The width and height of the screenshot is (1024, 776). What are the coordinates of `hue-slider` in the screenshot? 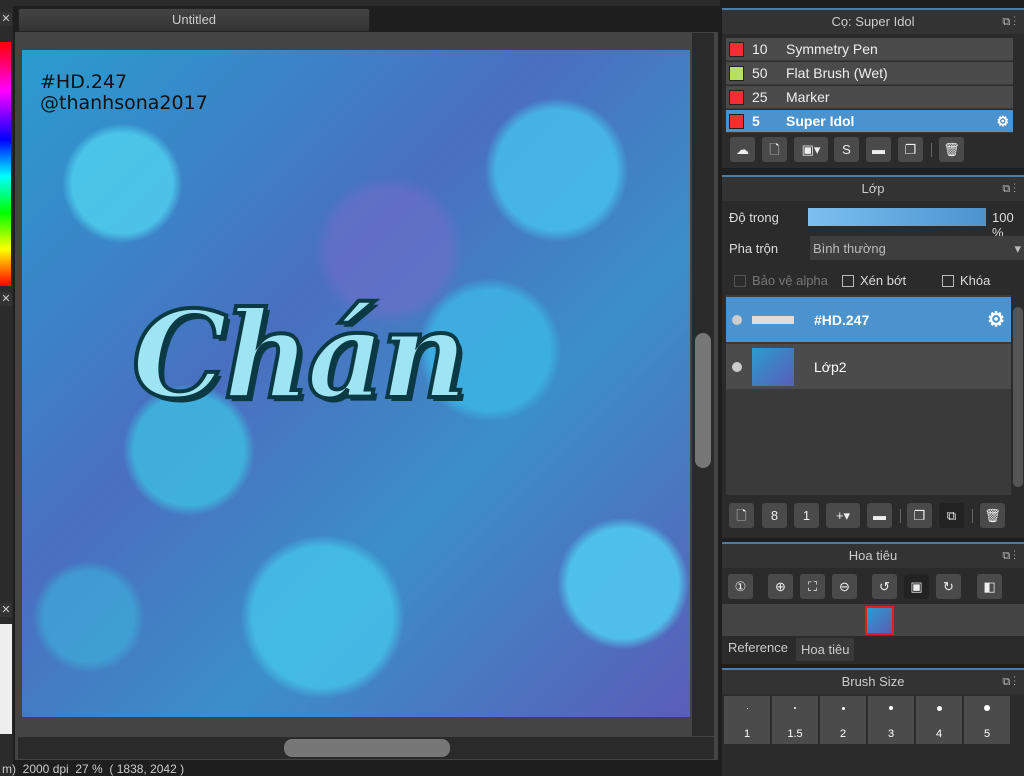 It's located at (5, 164).